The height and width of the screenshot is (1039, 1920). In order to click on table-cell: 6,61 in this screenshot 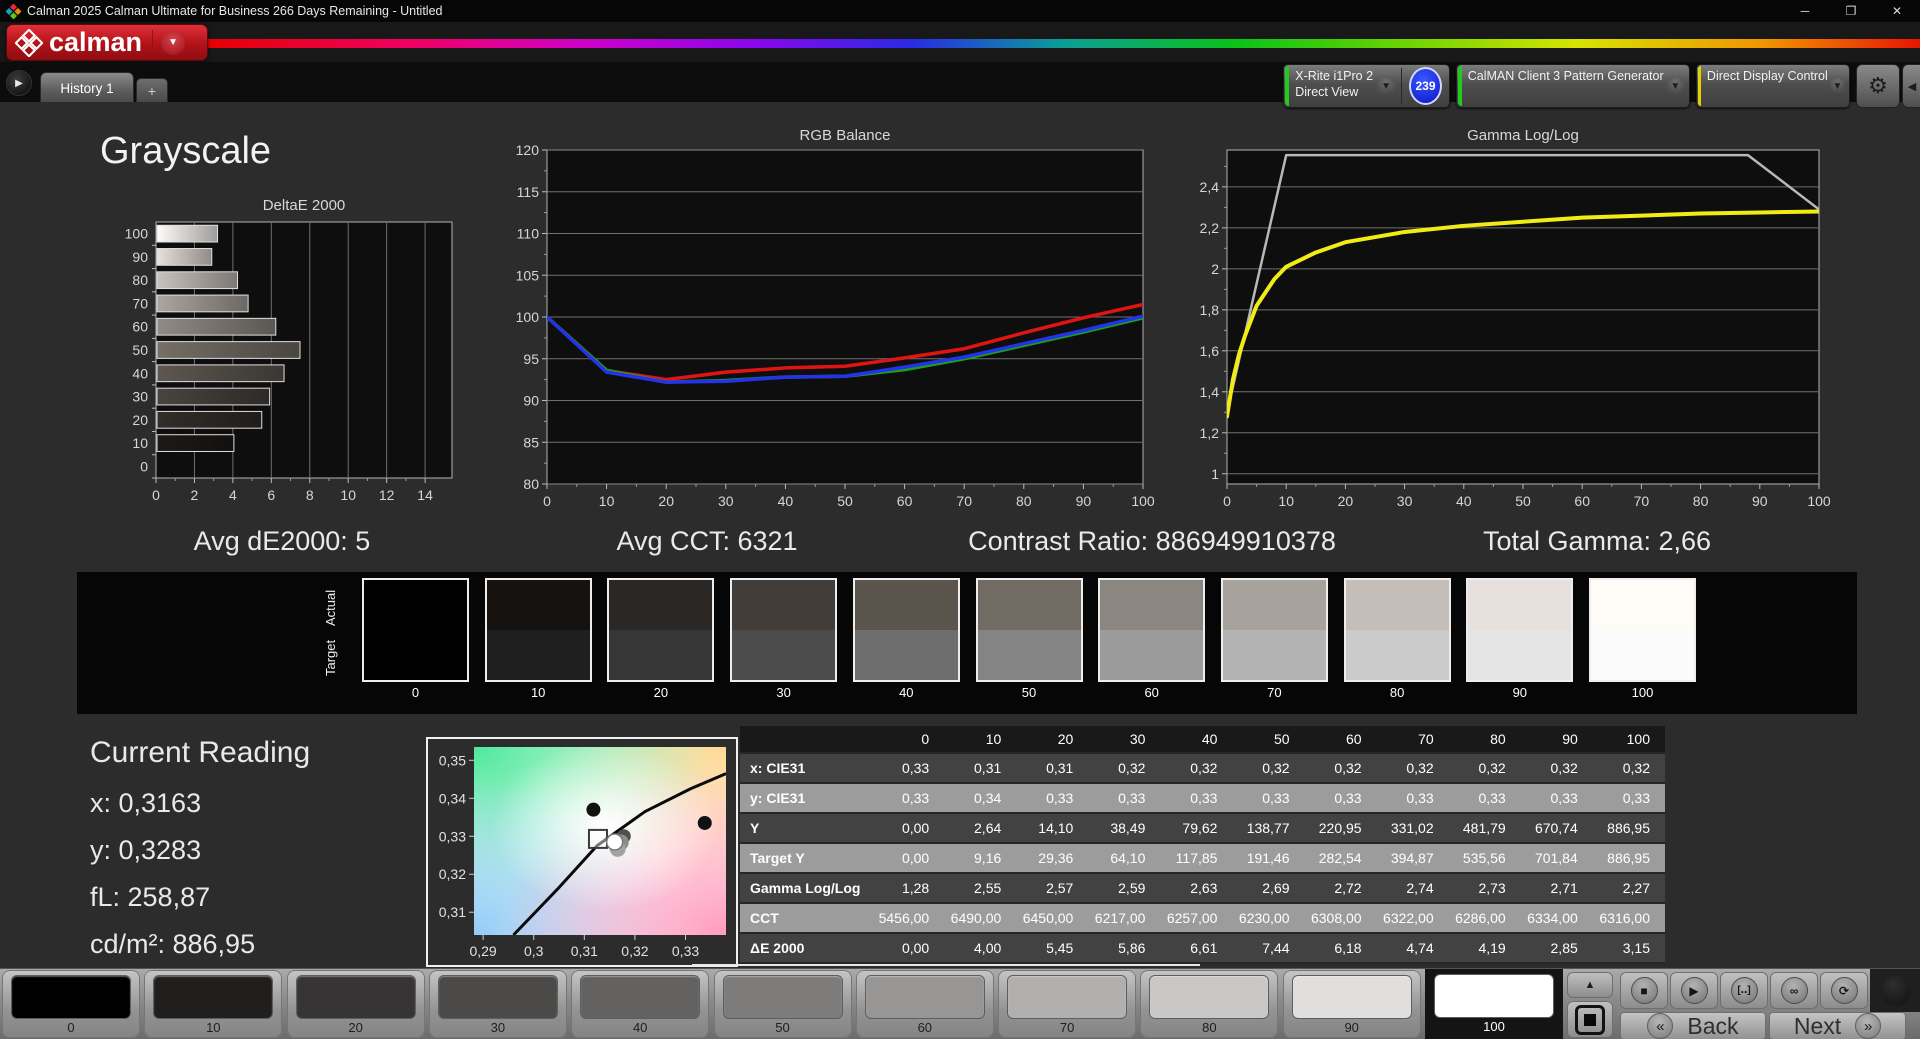, I will do `click(1196, 948)`.